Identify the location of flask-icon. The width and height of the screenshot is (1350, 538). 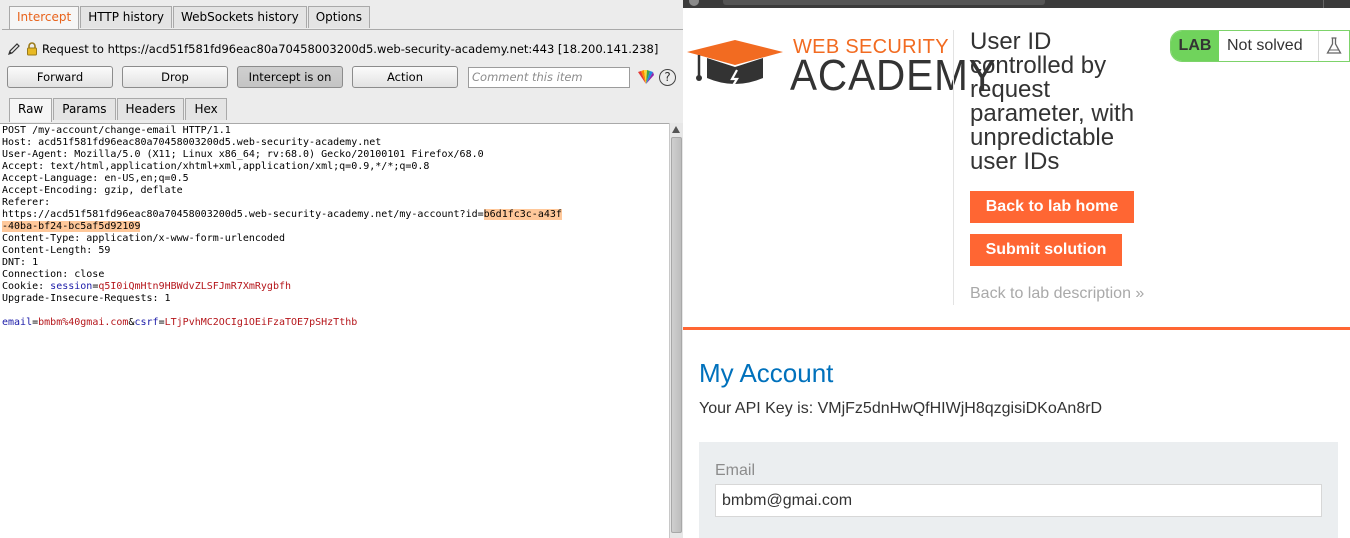
(1334, 46).